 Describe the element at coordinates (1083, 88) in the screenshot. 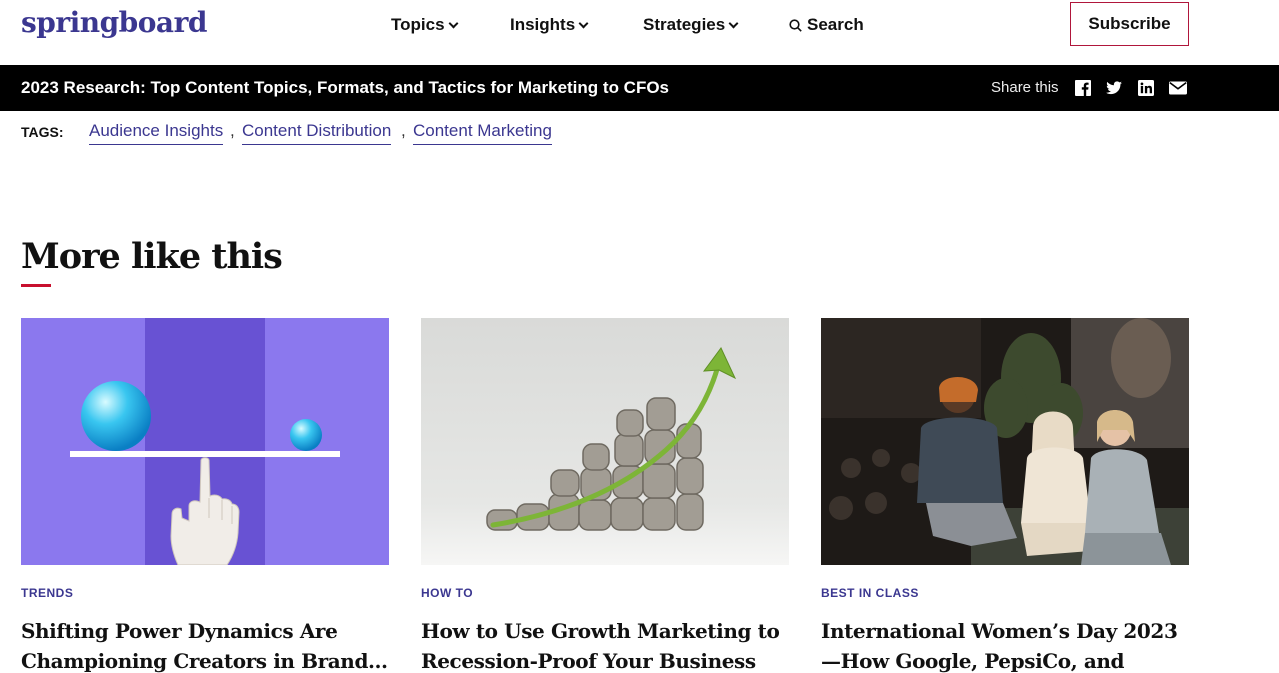

I see `facebook-icon` at that location.